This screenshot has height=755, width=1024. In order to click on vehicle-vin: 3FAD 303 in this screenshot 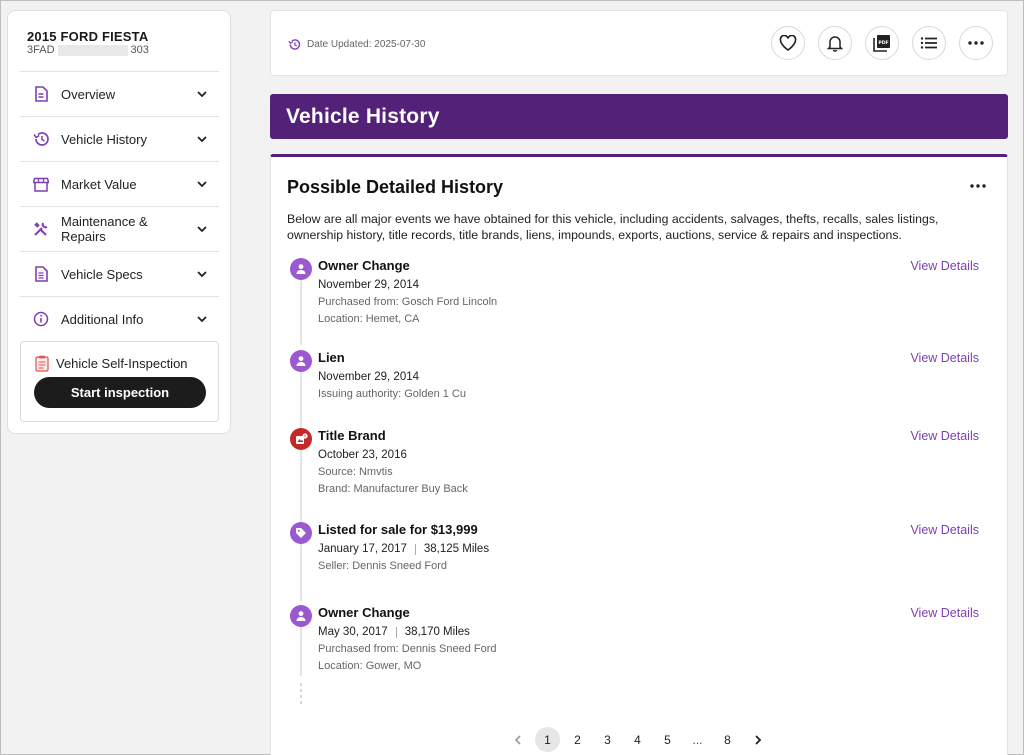, I will do `click(88, 50)`.